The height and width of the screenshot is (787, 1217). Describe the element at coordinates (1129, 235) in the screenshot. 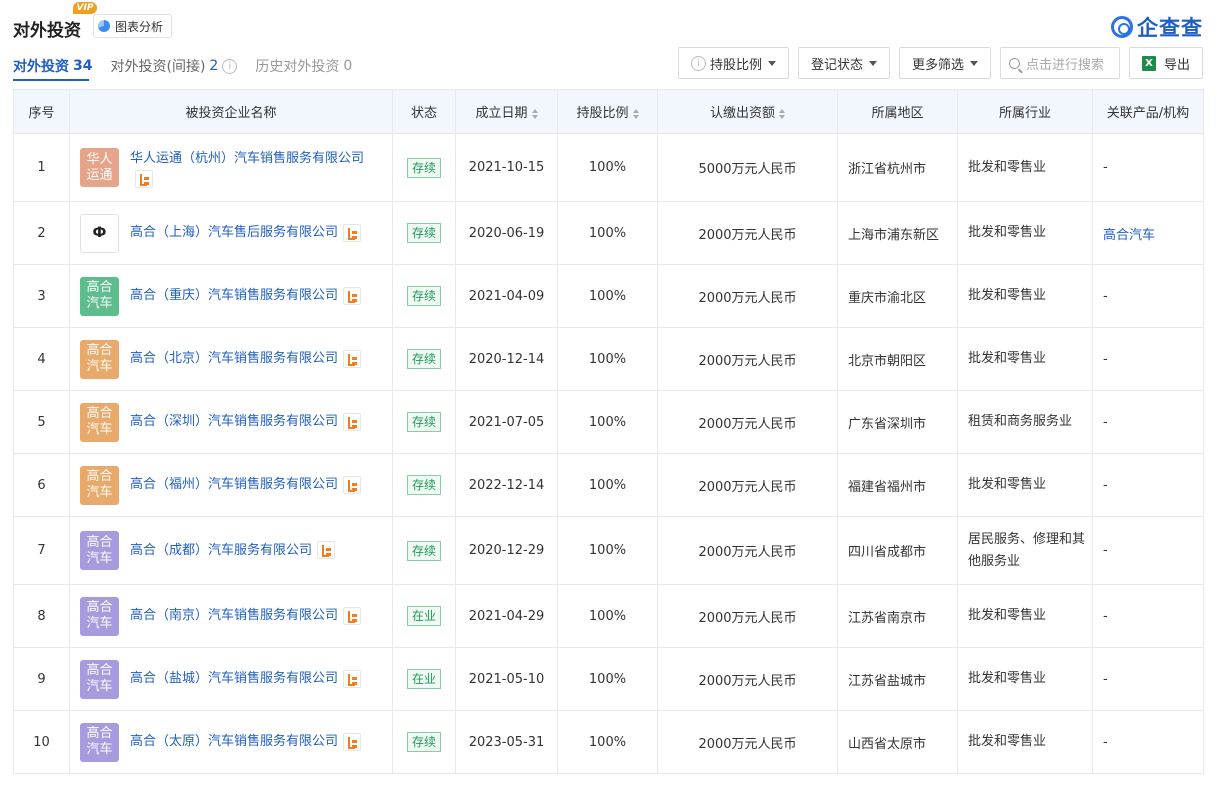

I see `related-product: 高合汽车` at that location.